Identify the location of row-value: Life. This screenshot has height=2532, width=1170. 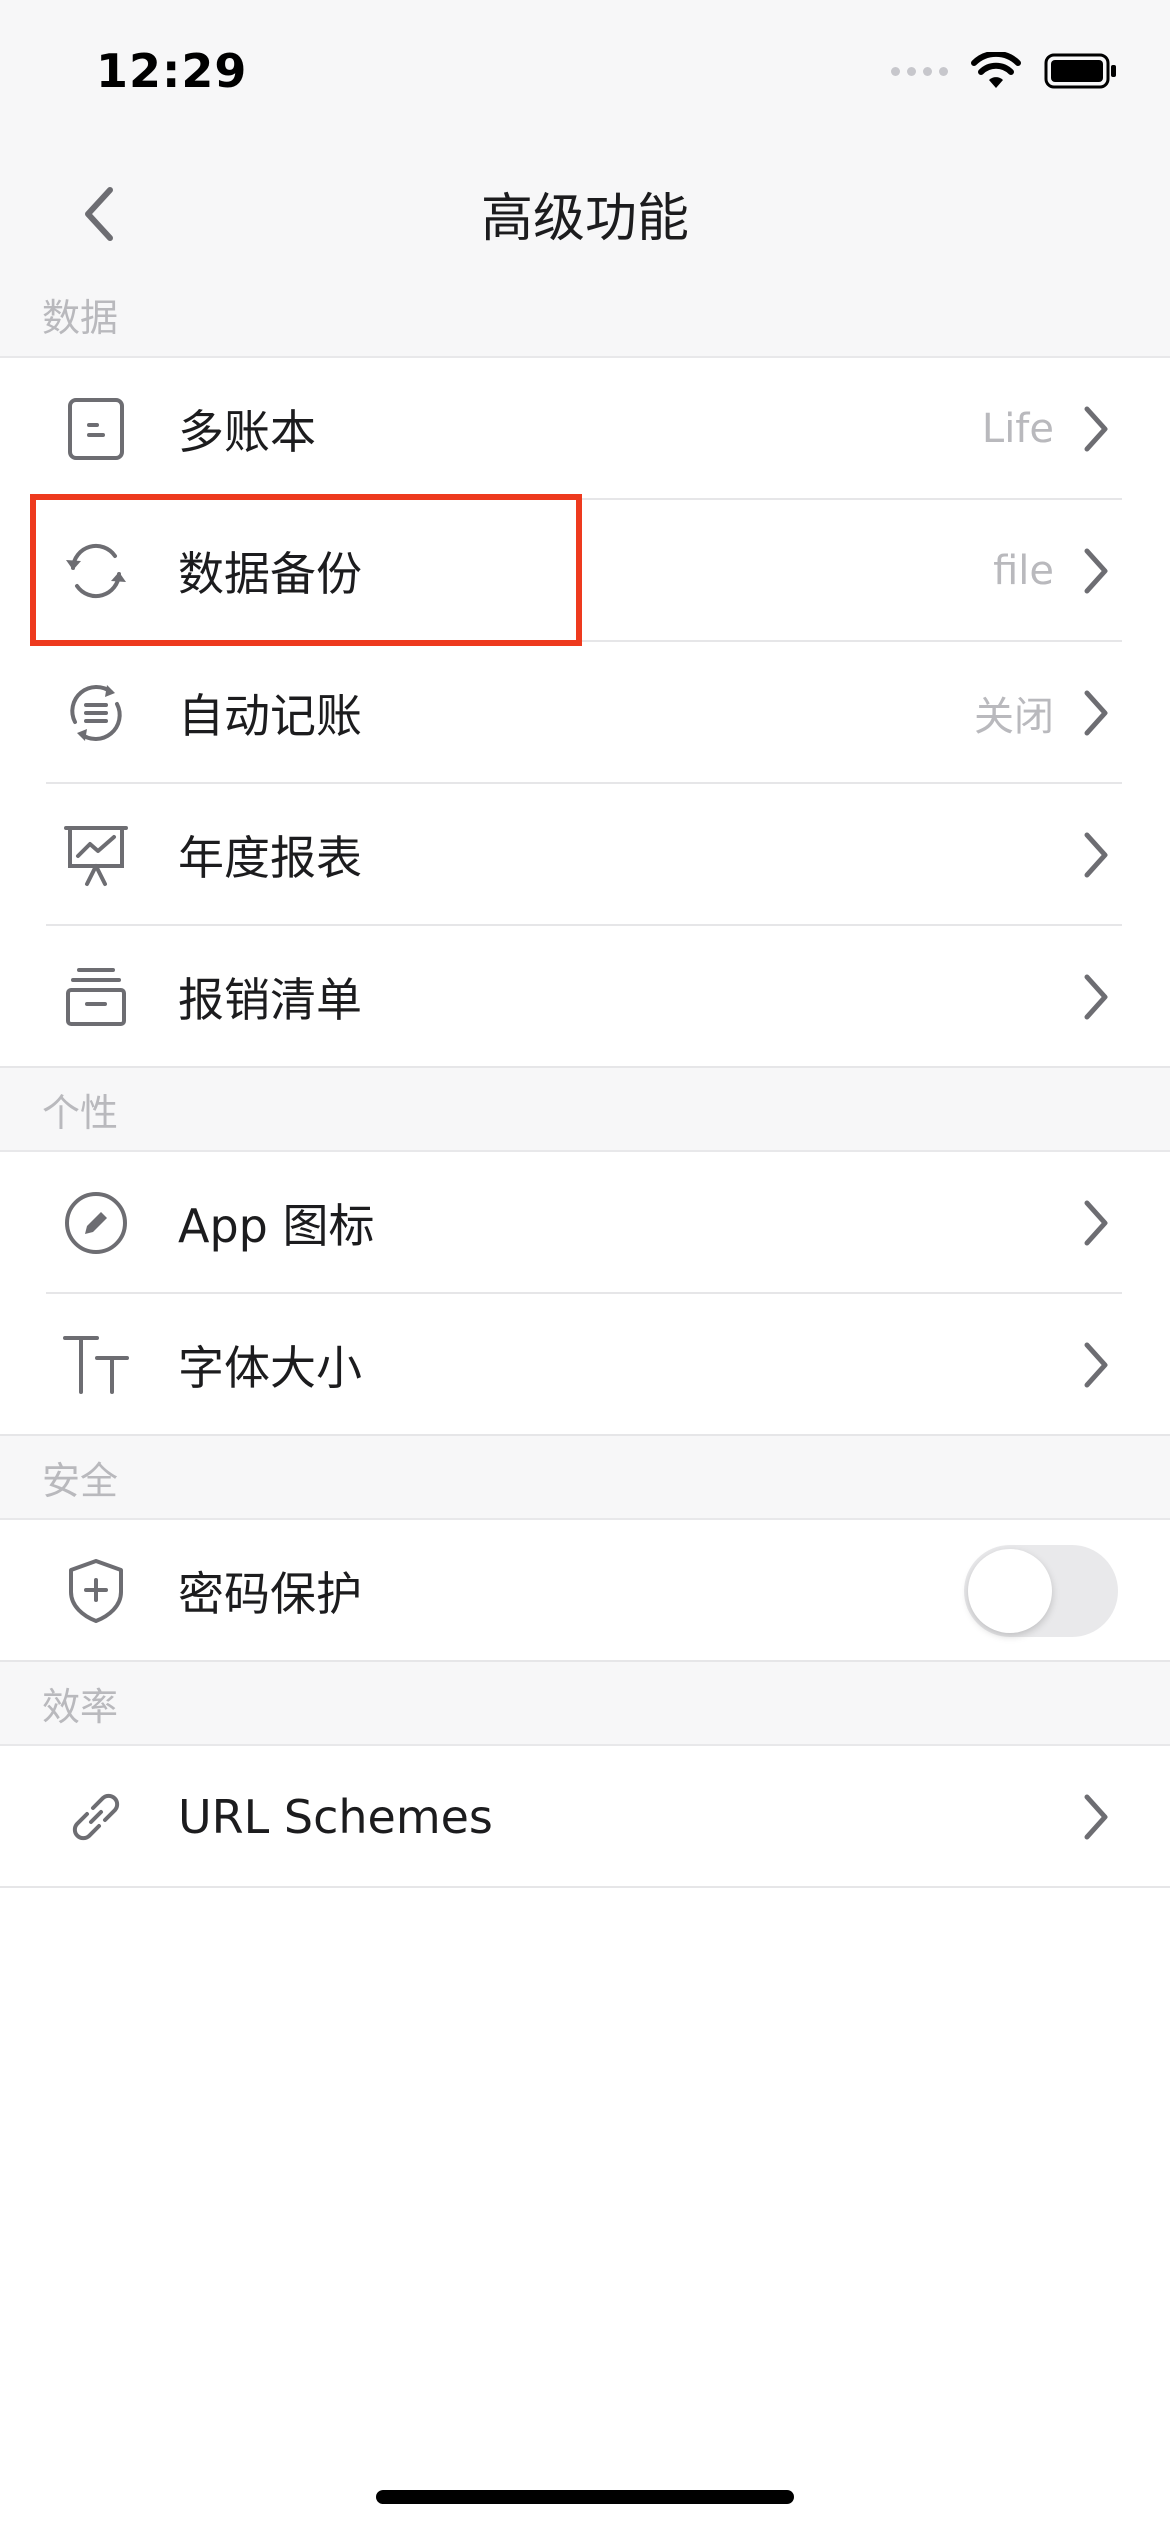
(1017, 429).